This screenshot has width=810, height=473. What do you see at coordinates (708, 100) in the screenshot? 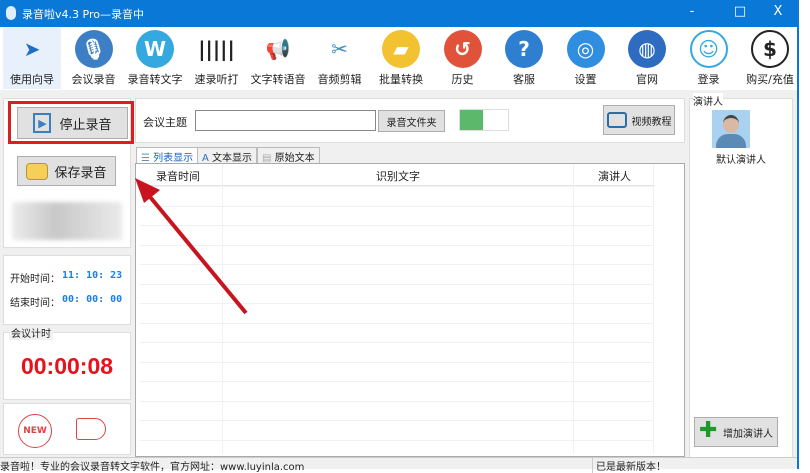
I see `speaker-group-label: 演讲人` at bounding box center [708, 100].